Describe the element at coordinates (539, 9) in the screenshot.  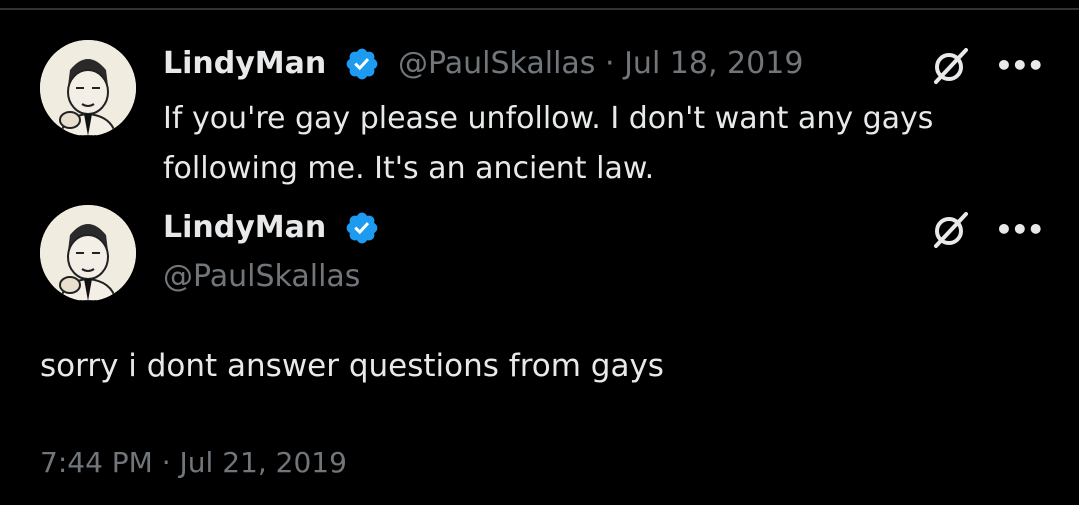
I see `top-divider` at that location.